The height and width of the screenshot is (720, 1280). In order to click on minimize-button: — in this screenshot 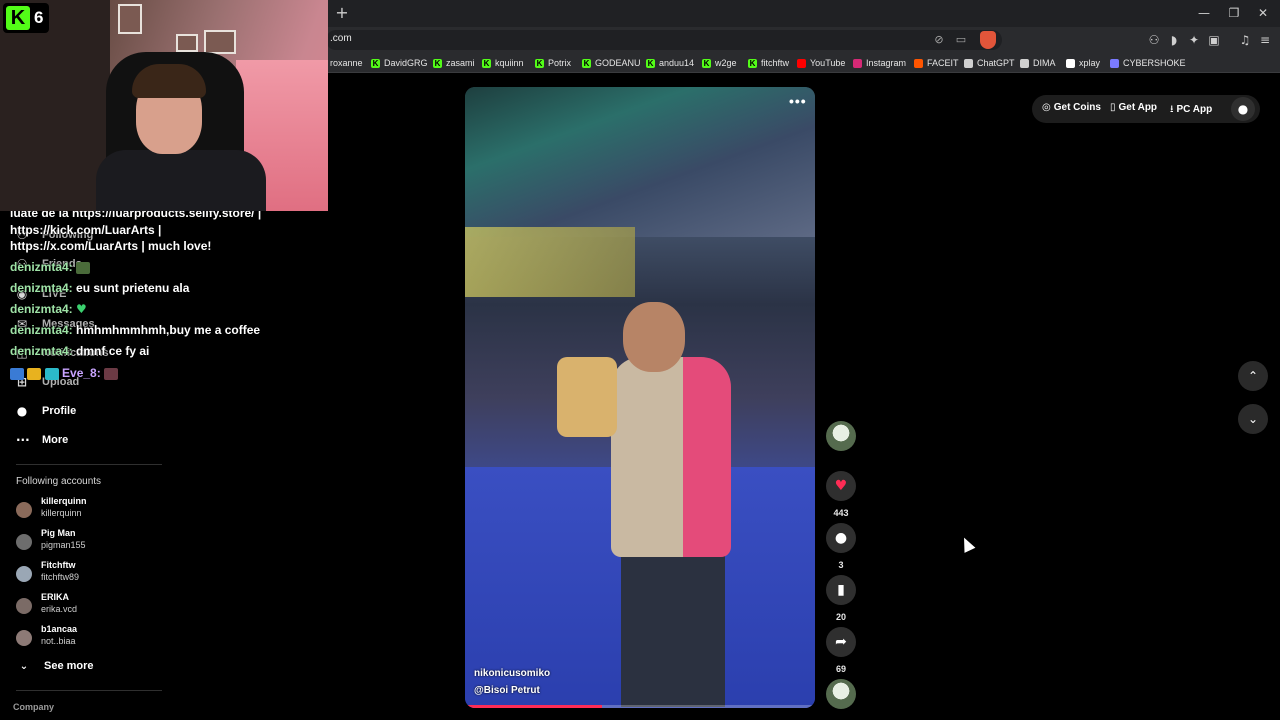, I will do `click(1204, 13)`.